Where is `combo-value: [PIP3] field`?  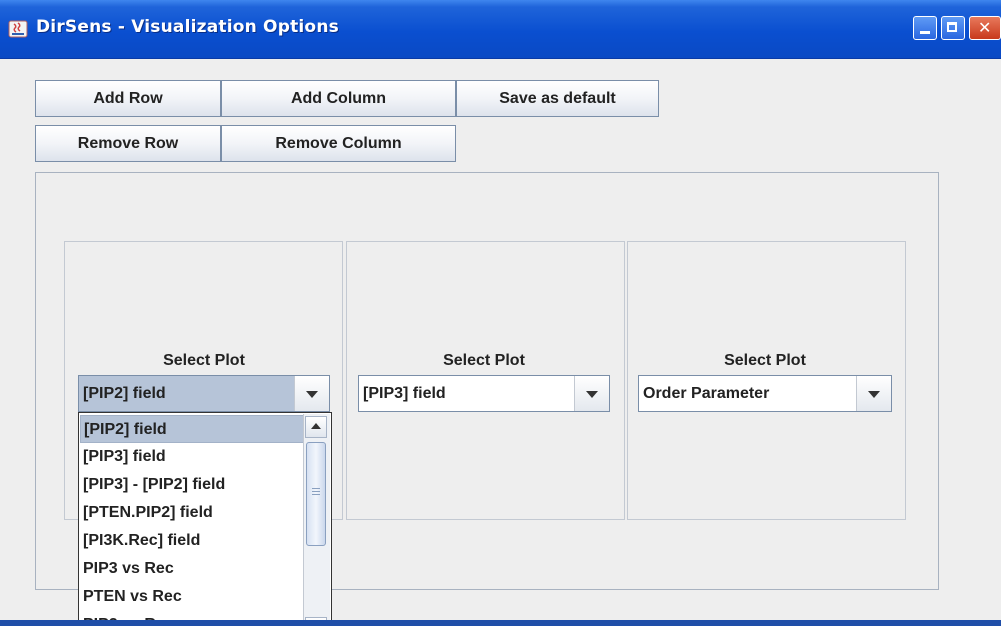 combo-value: [PIP3] field is located at coordinates (404, 393).